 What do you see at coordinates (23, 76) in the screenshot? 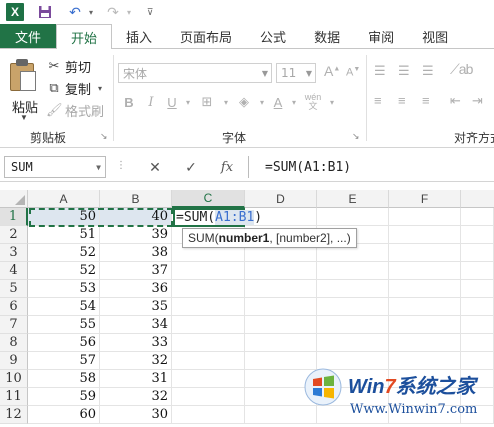
I see `paste-icon` at bounding box center [23, 76].